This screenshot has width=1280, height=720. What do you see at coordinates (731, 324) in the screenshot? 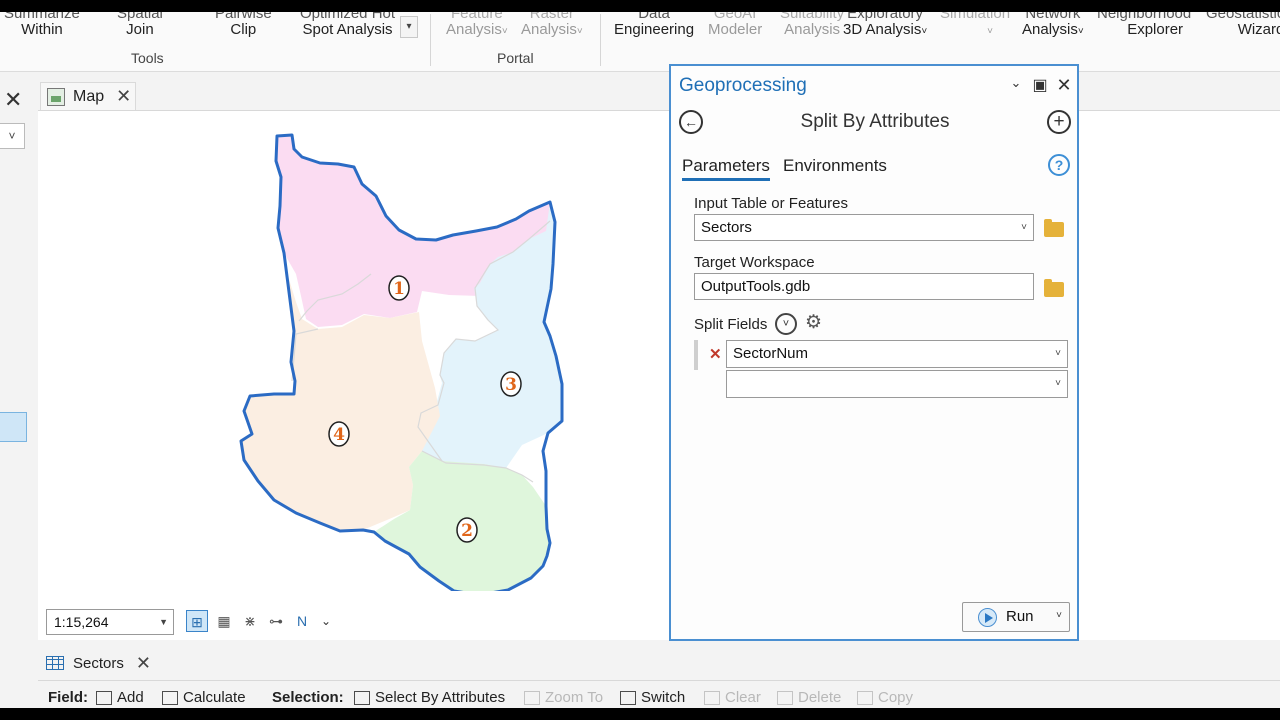
I see `split-fields-label: Split Fields` at bounding box center [731, 324].